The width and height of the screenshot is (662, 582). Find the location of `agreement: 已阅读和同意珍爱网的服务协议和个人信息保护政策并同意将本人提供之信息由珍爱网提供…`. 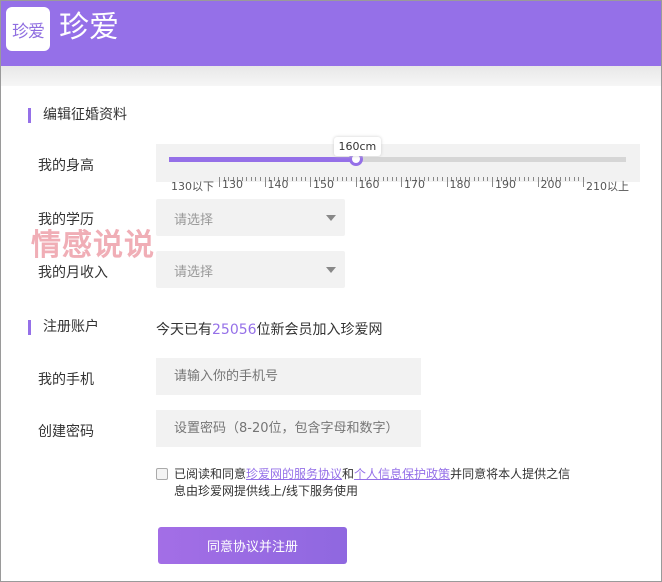

agreement: 已阅读和同意珍爱网的服务协议和个人信息保护政策并同意将本人提供之信息由珍爱网提供… is located at coordinates (366, 483).